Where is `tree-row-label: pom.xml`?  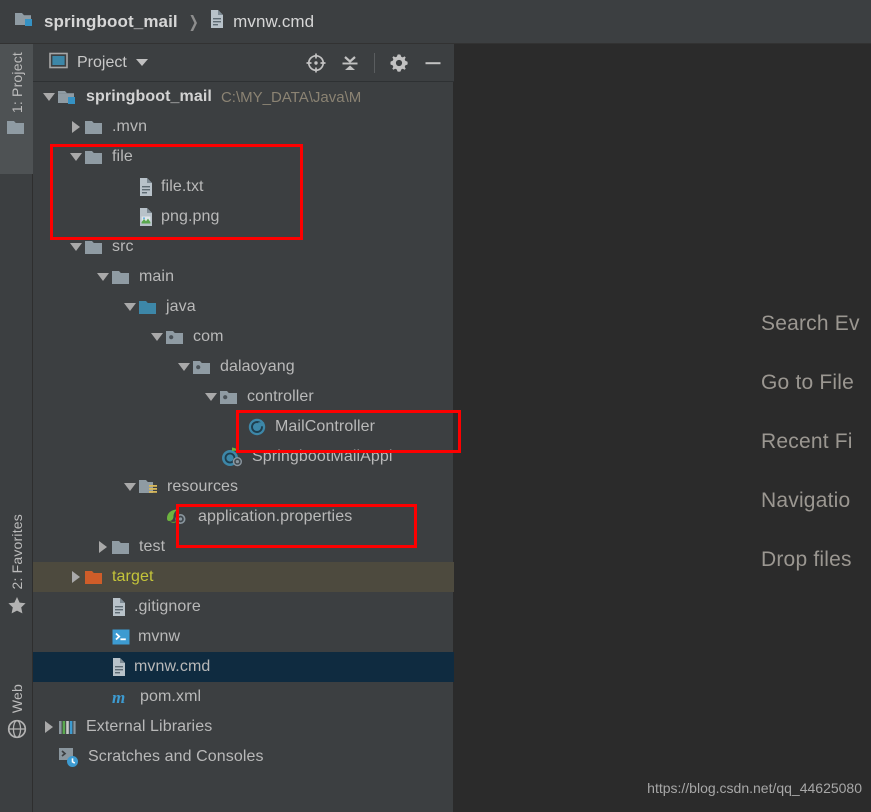 tree-row-label: pom.xml is located at coordinates (171, 696).